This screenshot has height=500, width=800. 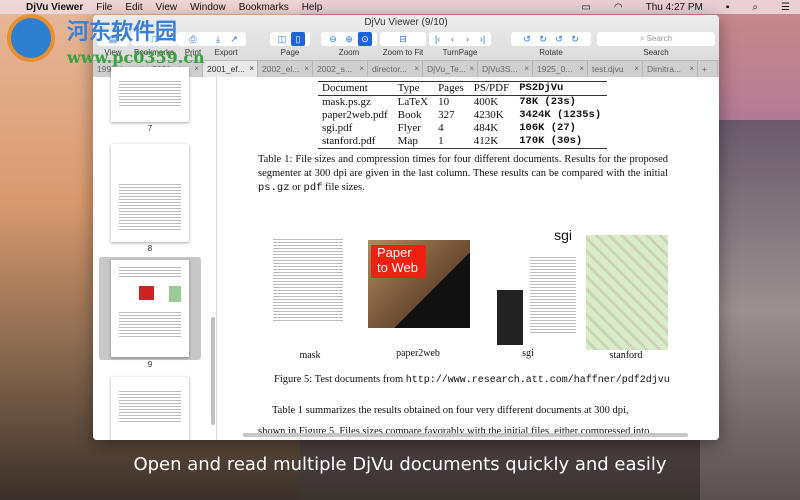 What do you see at coordinates (208, 7) in the screenshot?
I see `menu-window: Window` at bounding box center [208, 7].